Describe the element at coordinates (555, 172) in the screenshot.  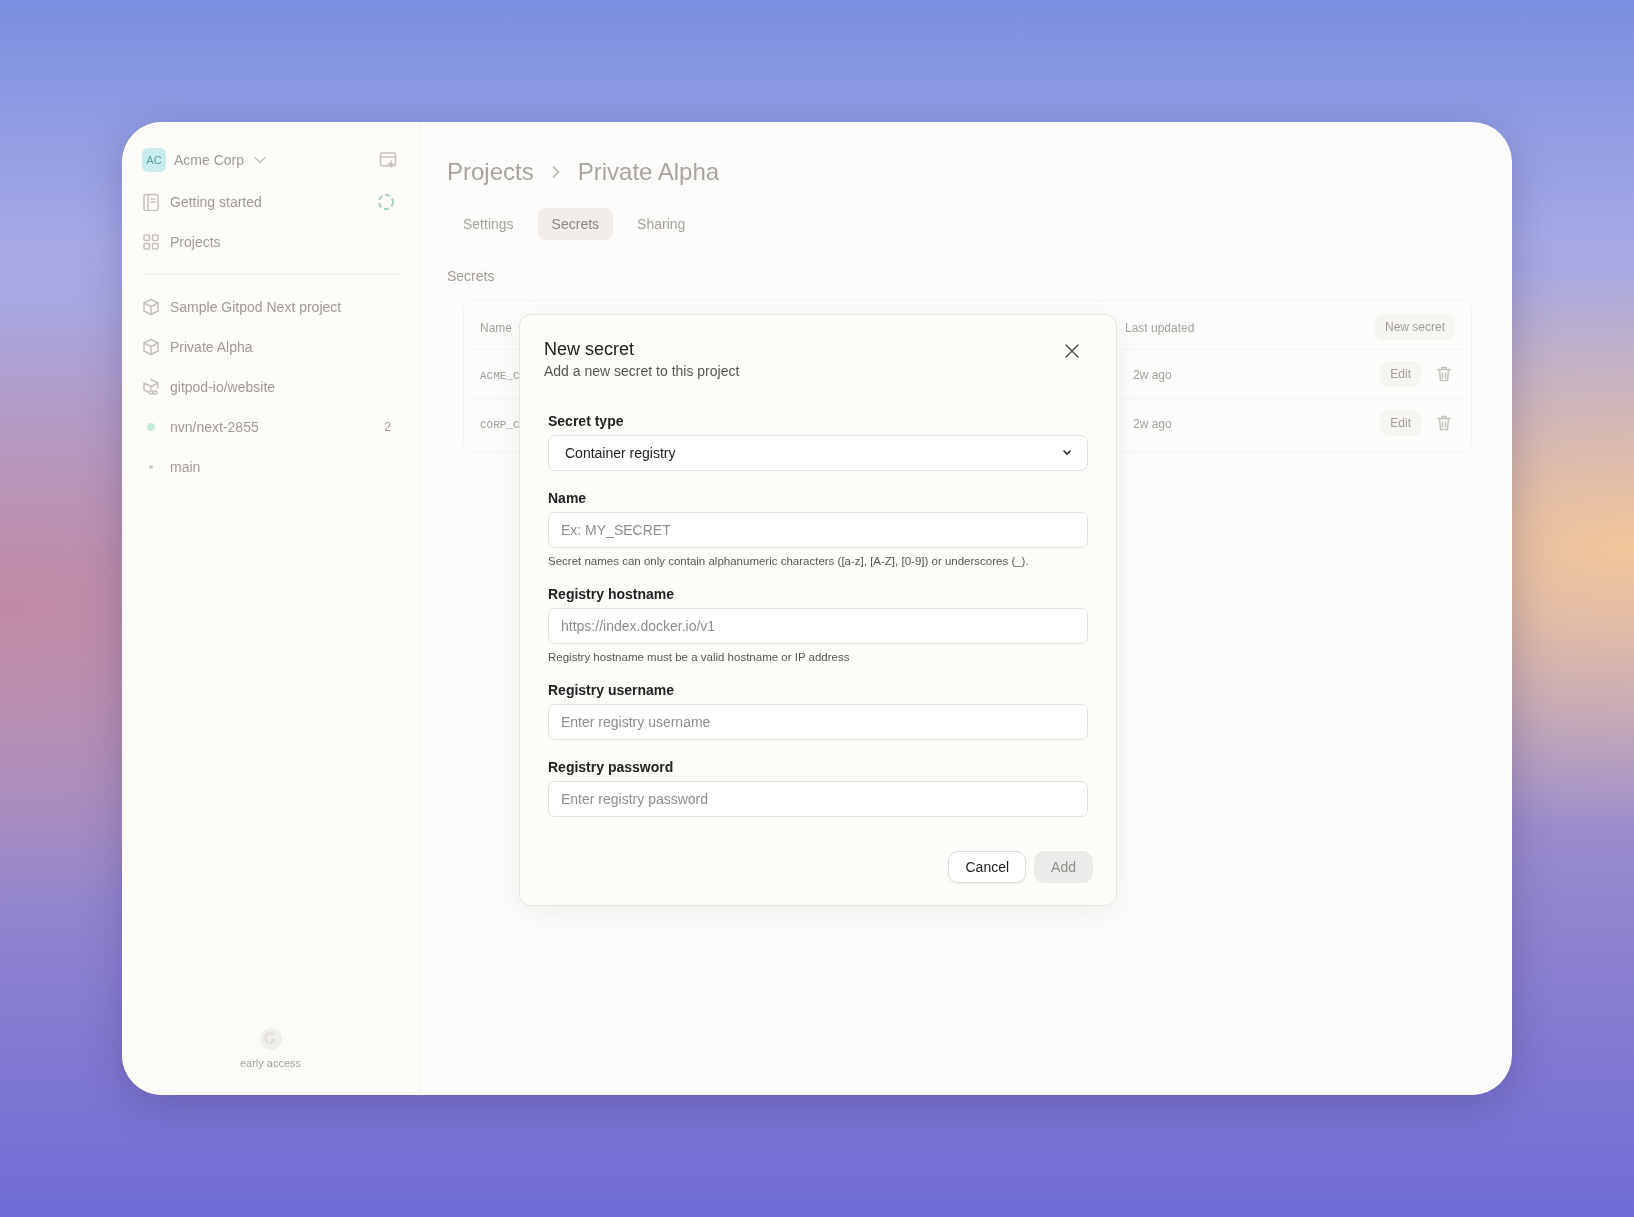
I see `chevron-right-icon` at that location.